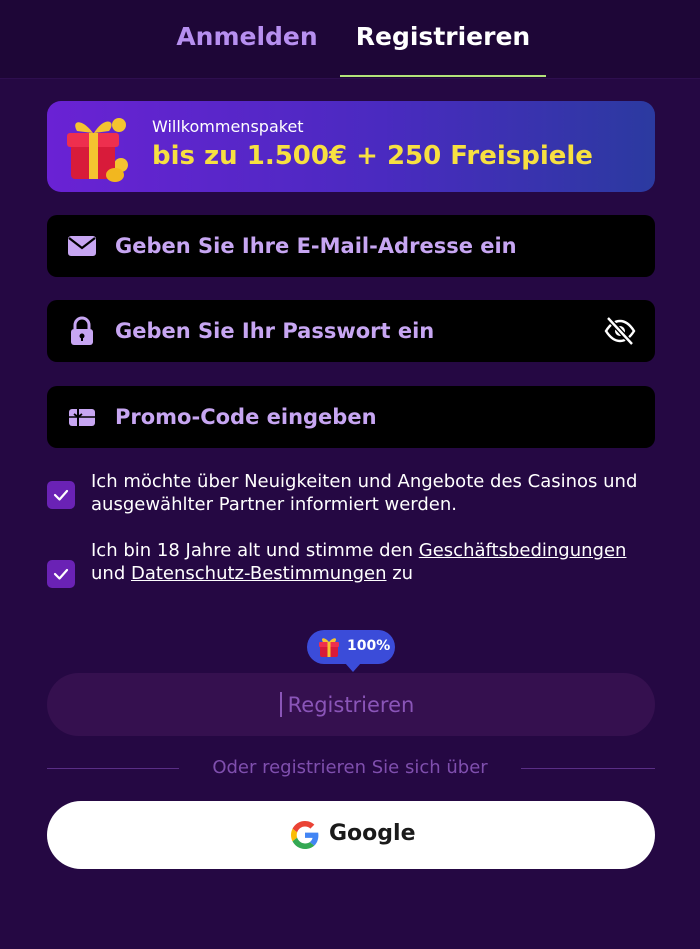 Image resolution: width=700 pixels, height=949 pixels. What do you see at coordinates (620, 331) in the screenshot?
I see `eye-off-icon` at bounding box center [620, 331].